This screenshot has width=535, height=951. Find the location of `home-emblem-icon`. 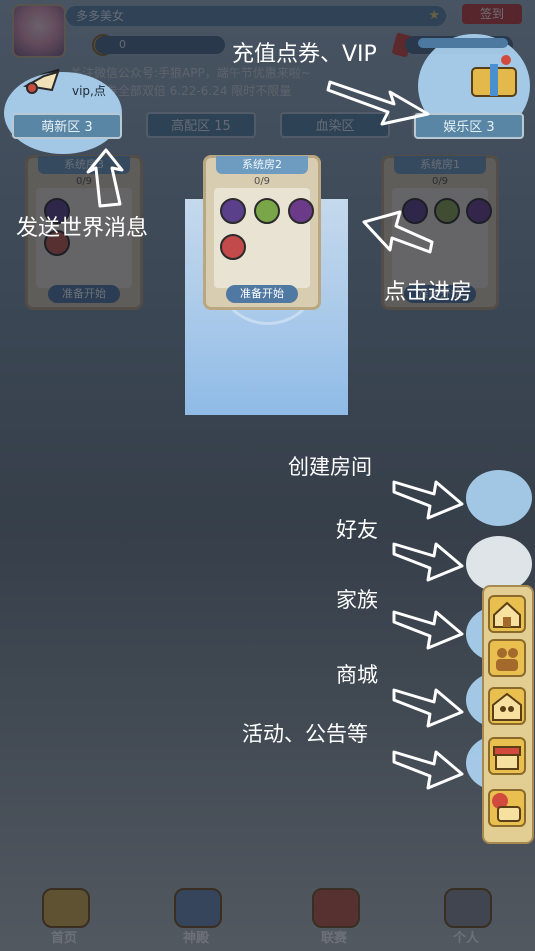

home-emblem-icon is located at coordinates (66, 908).